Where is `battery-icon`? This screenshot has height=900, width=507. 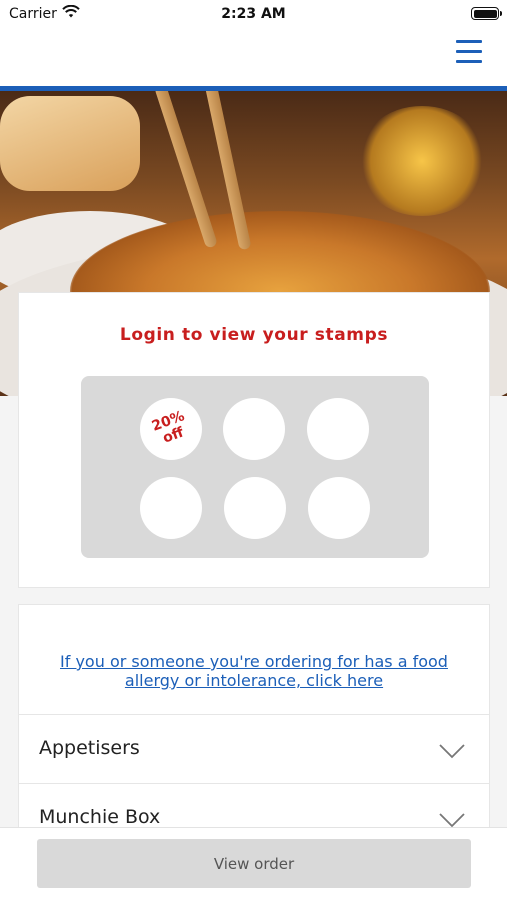
battery-icon is located at coordinates (486, 13).